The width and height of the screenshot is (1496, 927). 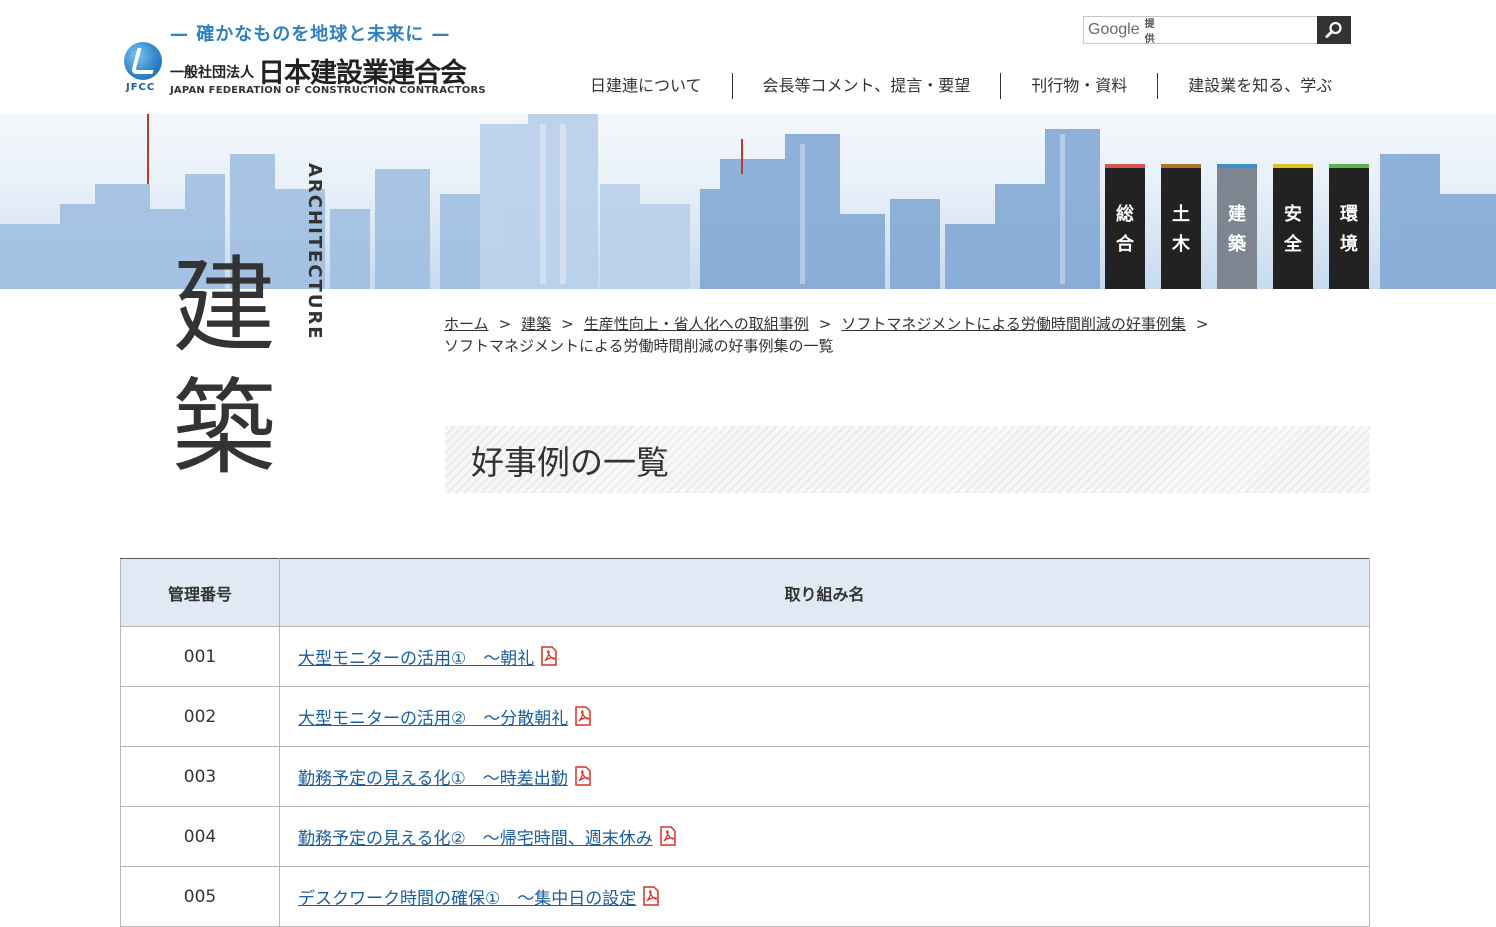 I want to click on category-tab-architecture: 建築, so click(x=1237, y=226).